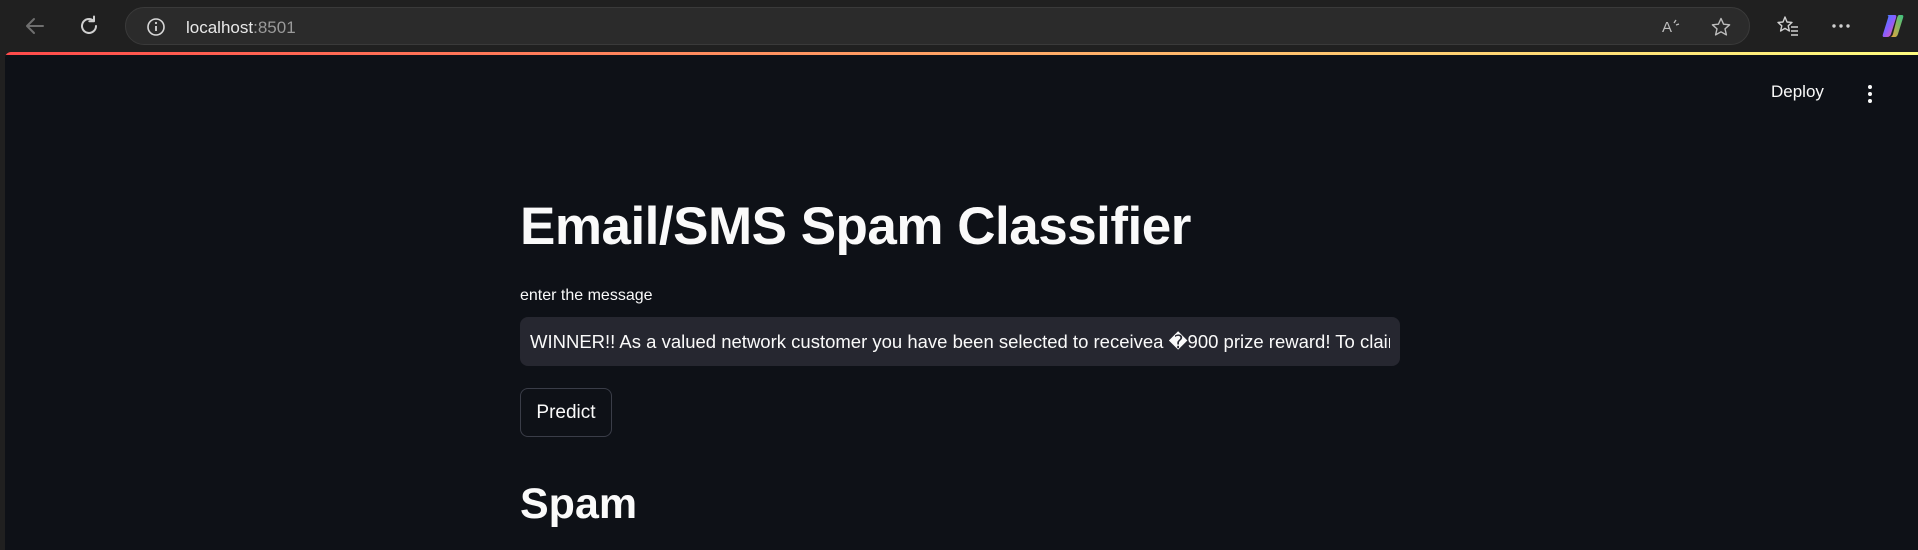  Describe the element at coordinates (961, 53) in the screenshot. I see `top-decoration-bar` at that location.